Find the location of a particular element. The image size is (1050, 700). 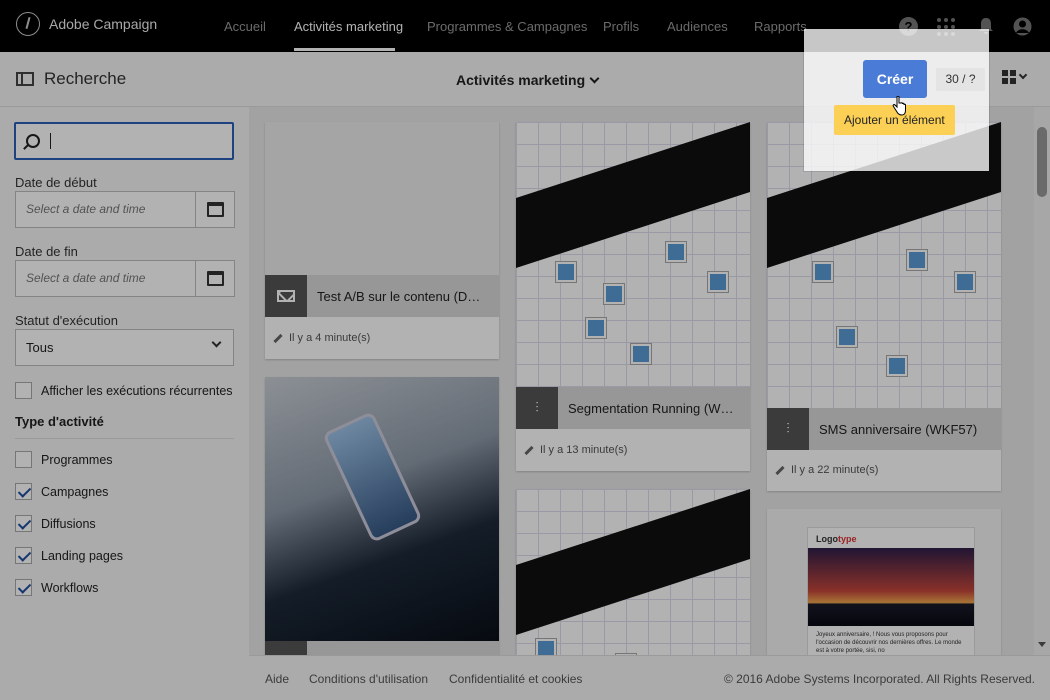

main-scrollbar is located at coordinates (1042, 381).